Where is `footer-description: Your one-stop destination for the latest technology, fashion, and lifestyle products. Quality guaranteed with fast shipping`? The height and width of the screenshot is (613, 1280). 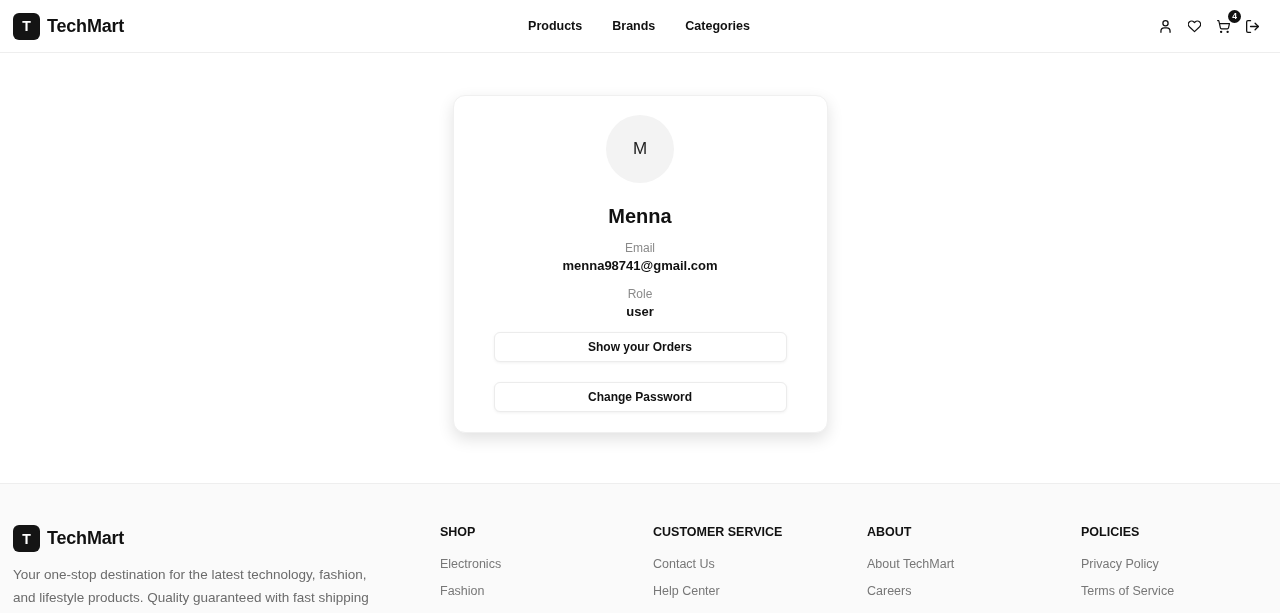 footer-description: Your one-stop destination for the latest technology, fashion, and lifestyle products. Quality guaranteed with fast shipping is located at coordinates (191, 586).